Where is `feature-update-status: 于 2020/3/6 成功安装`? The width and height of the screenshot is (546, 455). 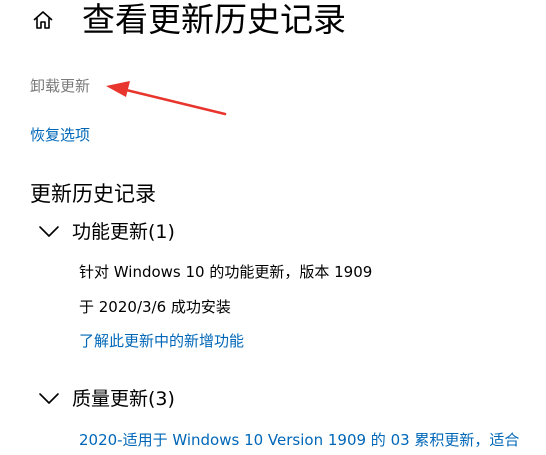
feature-update-status: 于 2020/3/6 成功安装 is located at coordinates (155, 307).